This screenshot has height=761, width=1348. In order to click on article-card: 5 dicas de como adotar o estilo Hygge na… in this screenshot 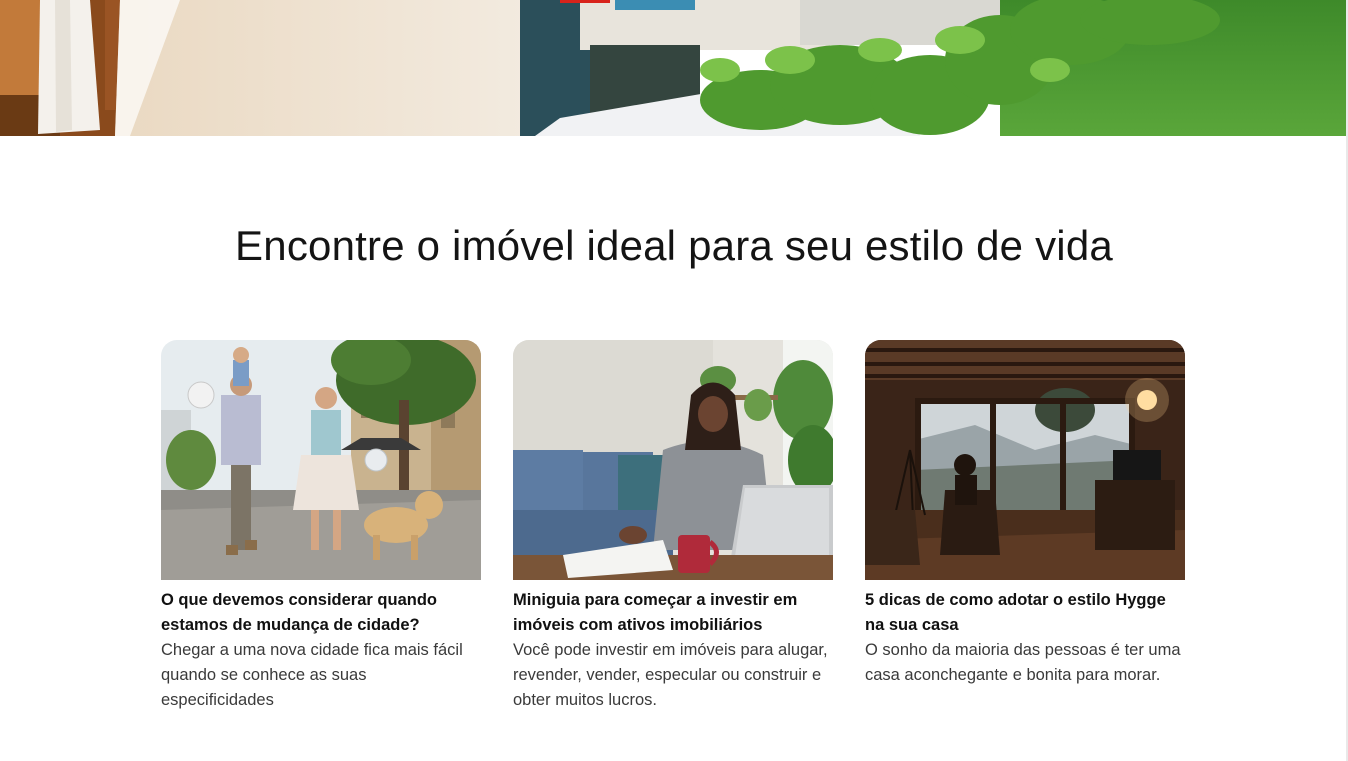, I will do `click(1025, 514)`.